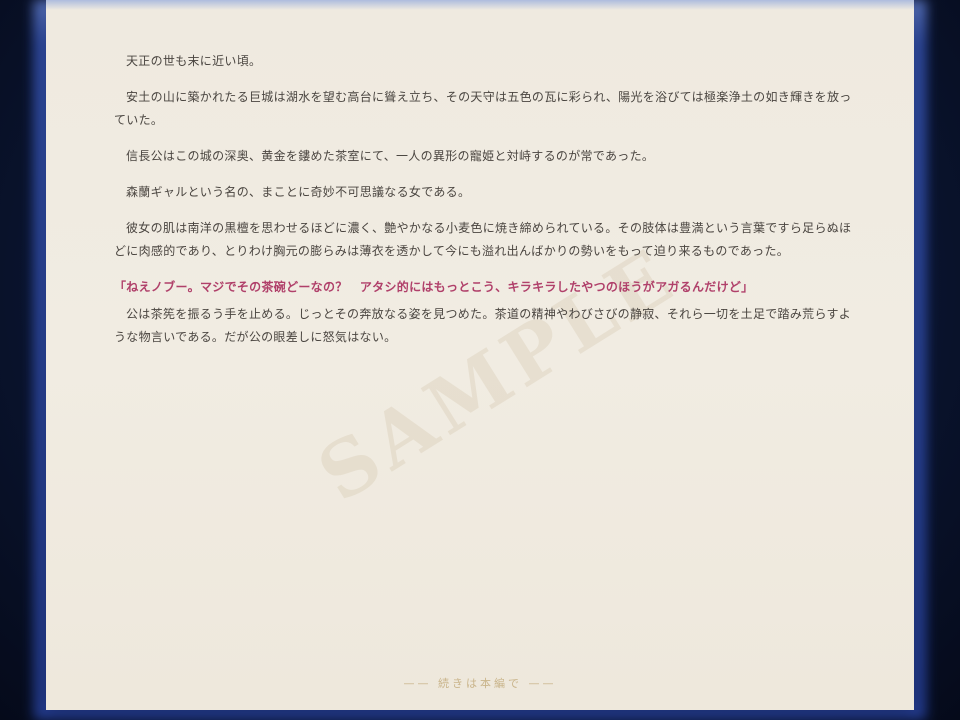 The height and width of the screenshot is (720, 960). Describe the element at coordinates (480, 683) in the screenshot. I see `continue-footer: —— 続きは本編で ——` at that location.